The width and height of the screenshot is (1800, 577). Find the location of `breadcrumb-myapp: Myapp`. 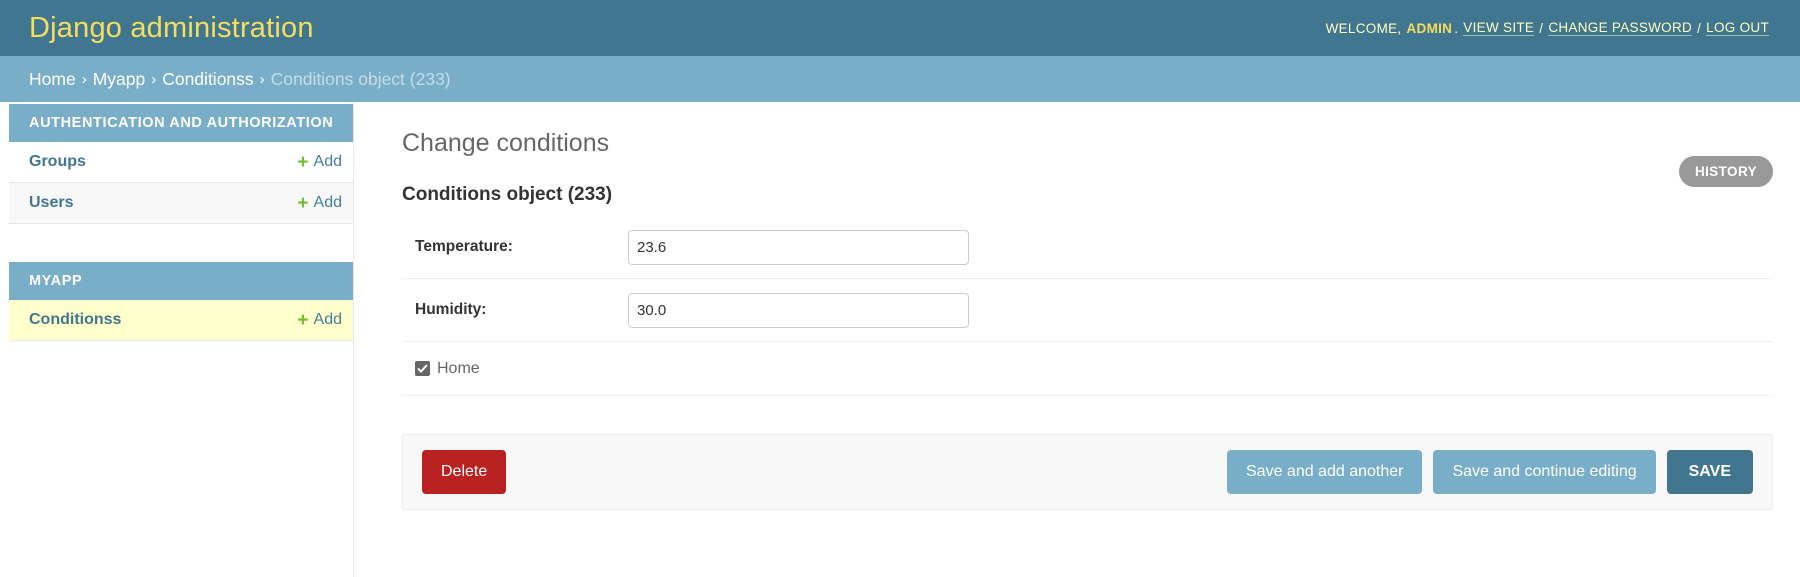

breadcrumb-myapp: Myapp is located at coordinates (119, 79).